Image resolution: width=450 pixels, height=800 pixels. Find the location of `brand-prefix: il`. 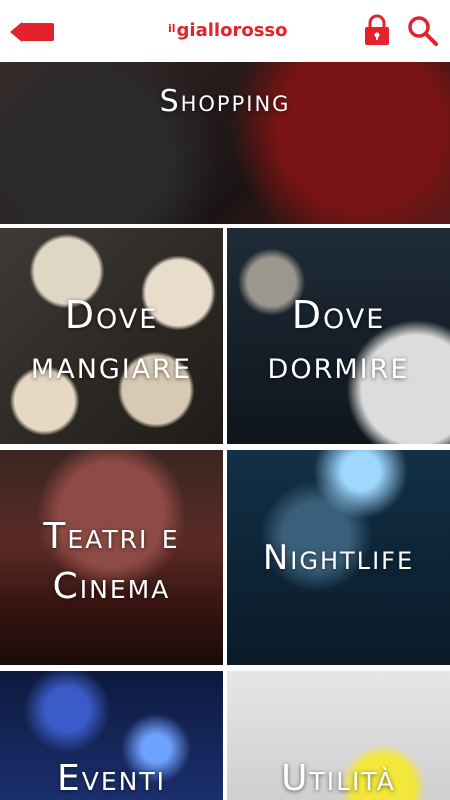

brand-prefix: il is located at coordinates (172, 28).